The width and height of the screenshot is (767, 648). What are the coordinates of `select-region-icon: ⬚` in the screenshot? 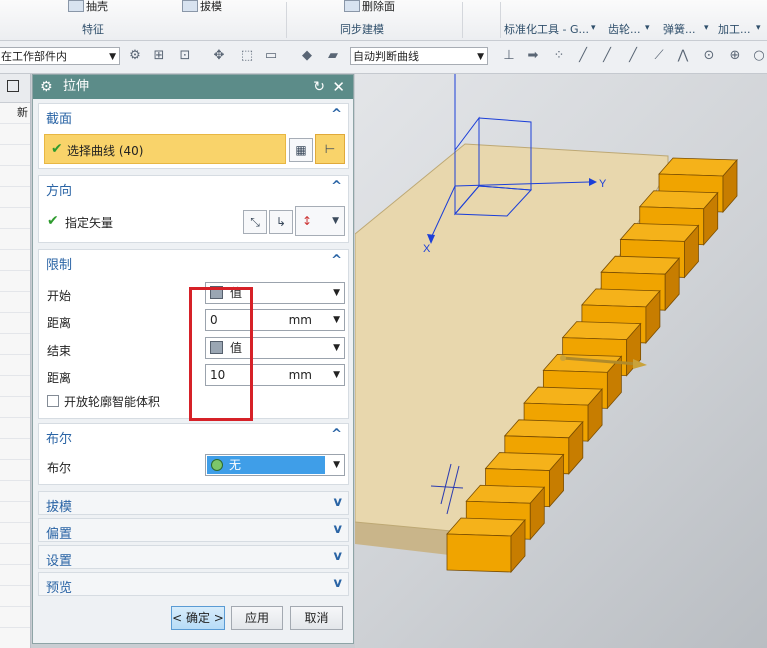 It's located at (247, 56).